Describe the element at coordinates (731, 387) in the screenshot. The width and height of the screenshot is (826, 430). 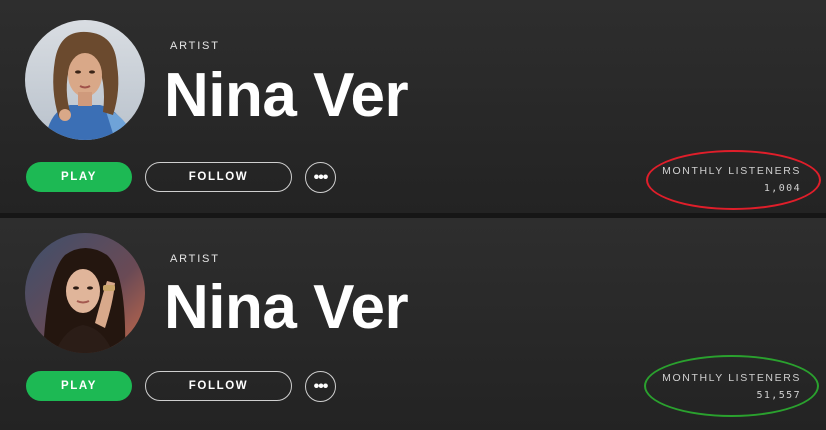
I see `monthly-listeners: MONTHLY LISTENERS 51,557` at that location.